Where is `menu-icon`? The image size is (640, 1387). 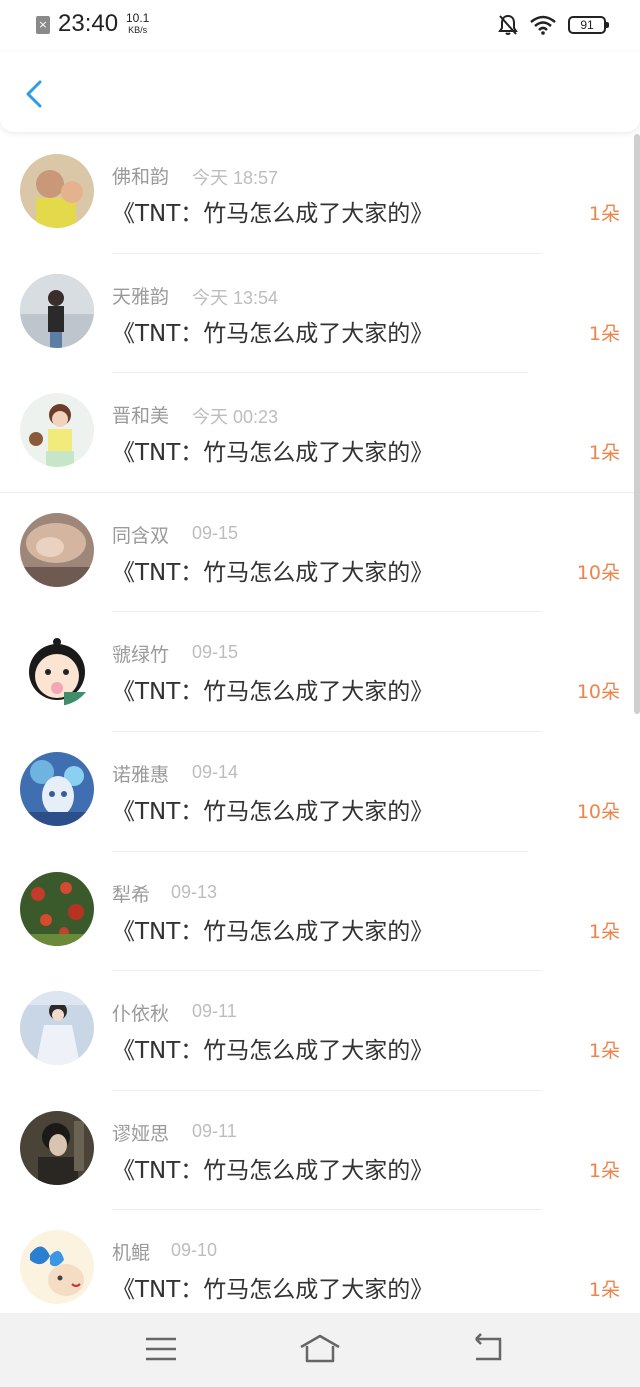 menu-icon is located at coordinates (161, 1349).